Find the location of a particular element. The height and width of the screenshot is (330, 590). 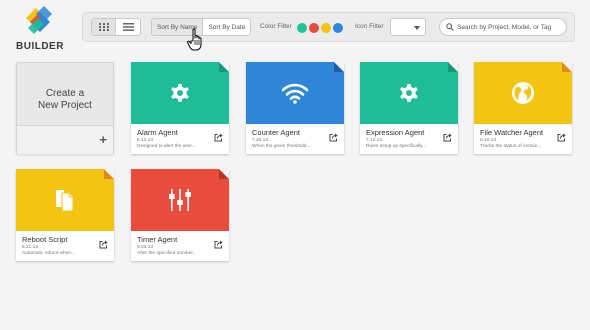

create-project-card: Create a New Project + is located at coordinates (65, 108).